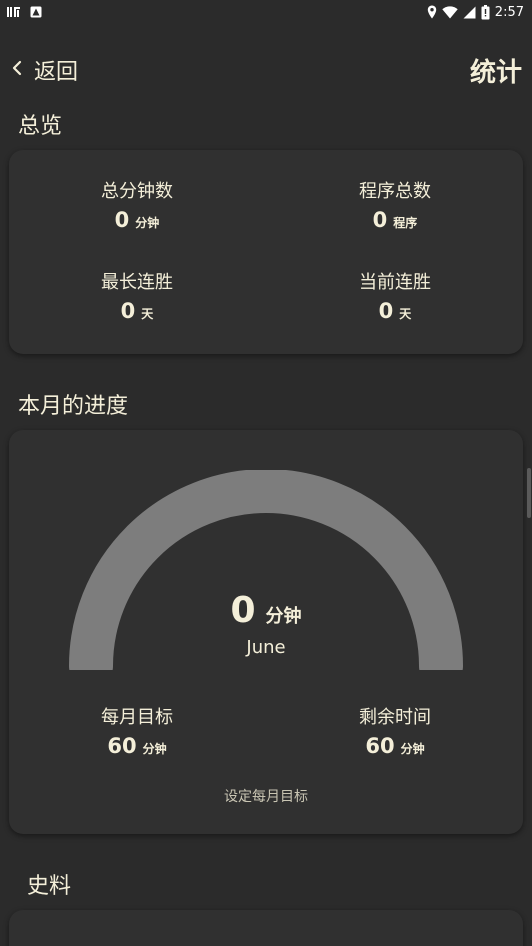  Describe the element at coordinates (266, 796) in the screenshot. I see `set-monthly-goal-link: 设定每月目标` at that location.